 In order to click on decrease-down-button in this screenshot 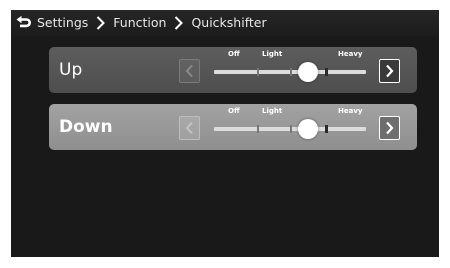, I will do `click(189, 128)`.